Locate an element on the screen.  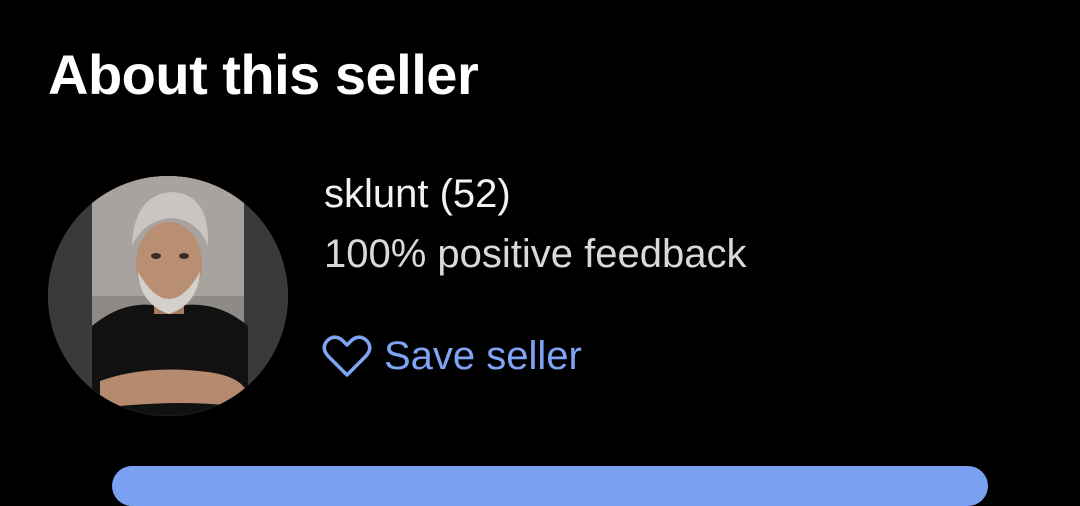
save-seller-button: Save seller is located at coordinates (452, 356).